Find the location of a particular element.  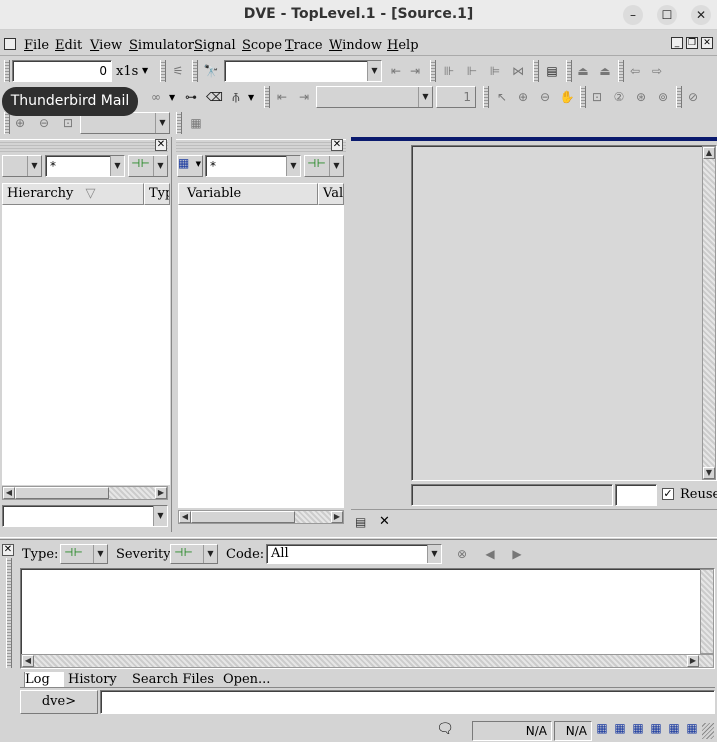

hierarchy-type-select: ⊣⊢ ▼ is located at coordinates (148, 166).